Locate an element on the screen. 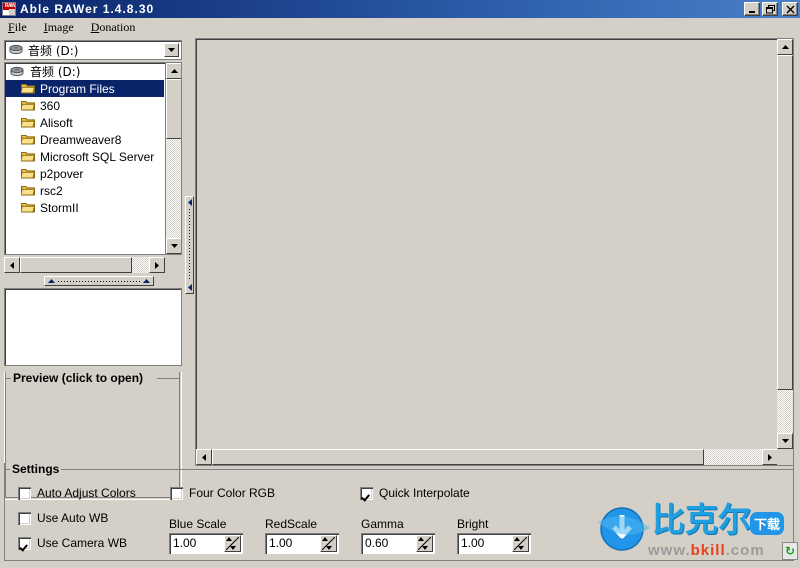  preview-group-label: Preview (click to open) is located at coordinates (78, 378).